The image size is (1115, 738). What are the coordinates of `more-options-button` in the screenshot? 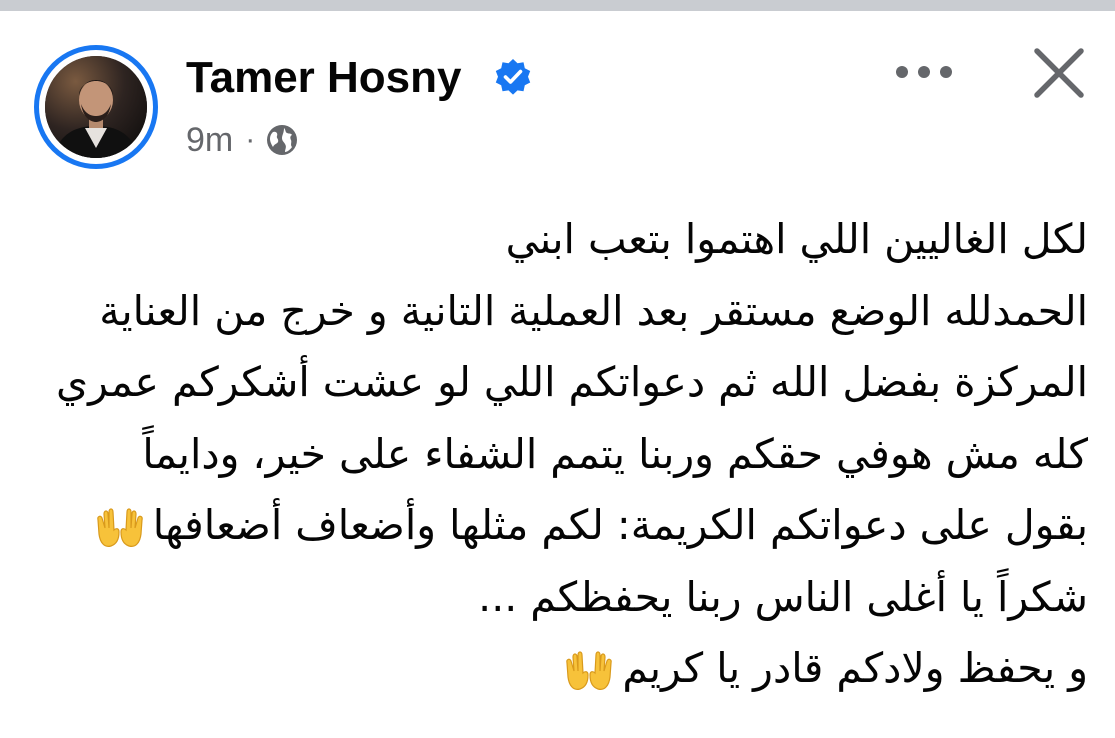 It's located at (924, 72).